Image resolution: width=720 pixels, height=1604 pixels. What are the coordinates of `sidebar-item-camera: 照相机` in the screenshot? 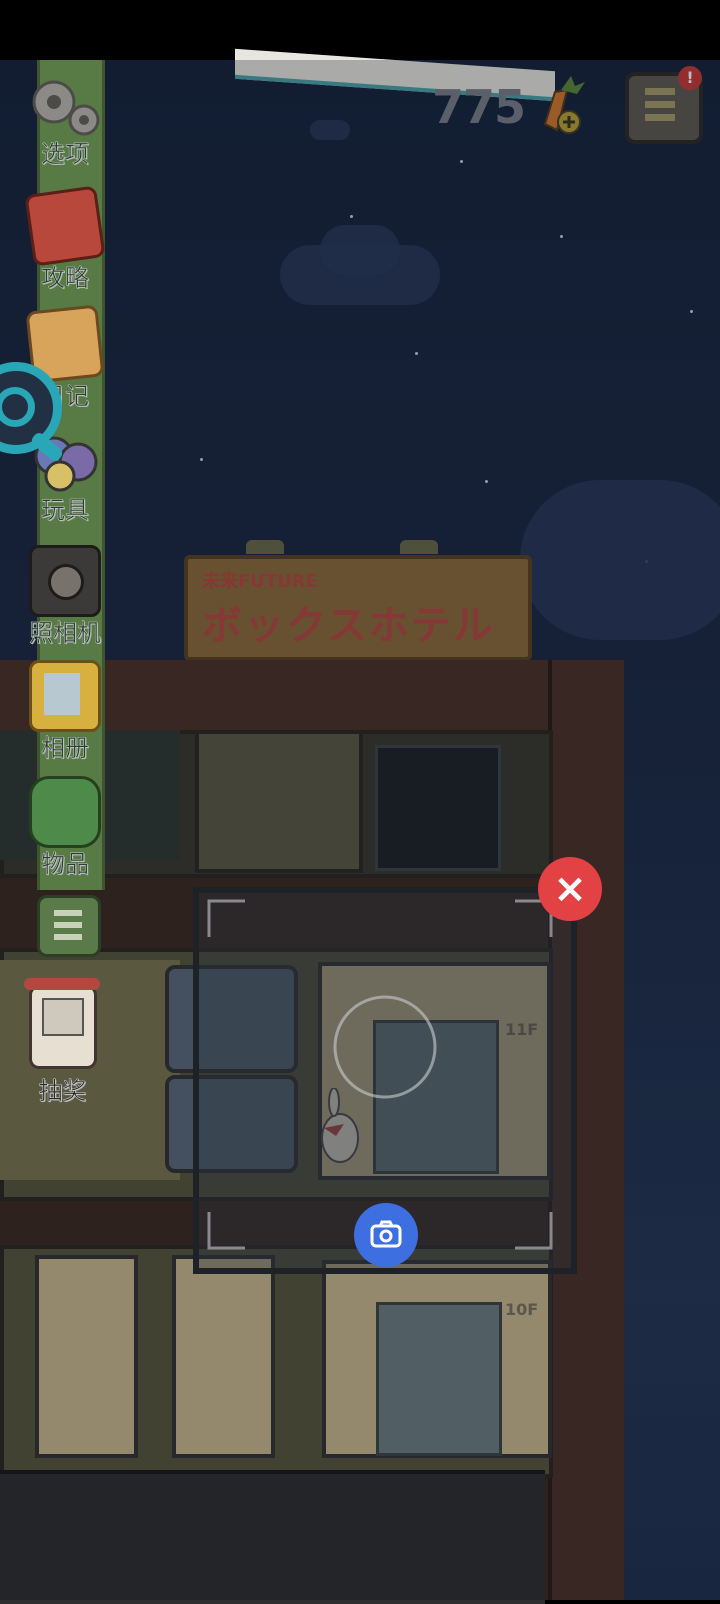 It's located at (65, 596).